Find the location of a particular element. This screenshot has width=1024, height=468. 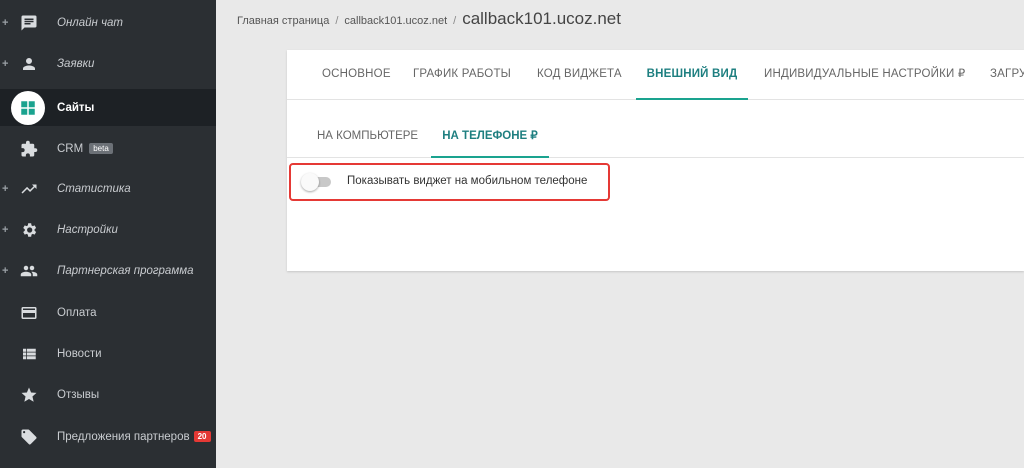

sidebar-item-requests: + Заявки is located at coordinates (108, 63).